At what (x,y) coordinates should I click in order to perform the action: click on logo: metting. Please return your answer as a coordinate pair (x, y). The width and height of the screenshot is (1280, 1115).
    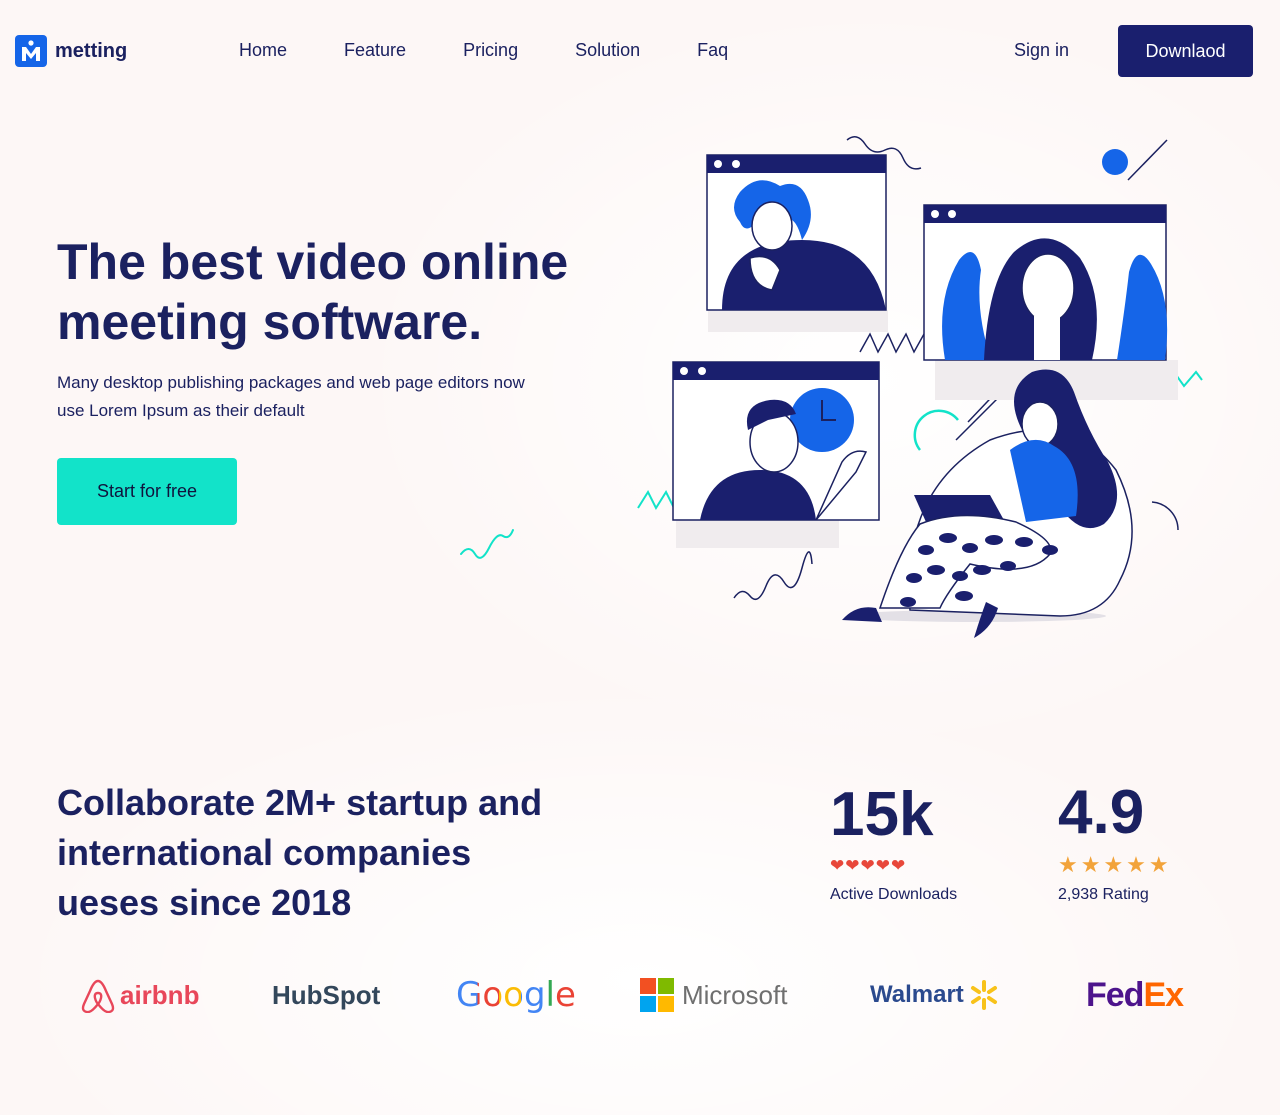
    Looking at the image, I should click on (71, 51).